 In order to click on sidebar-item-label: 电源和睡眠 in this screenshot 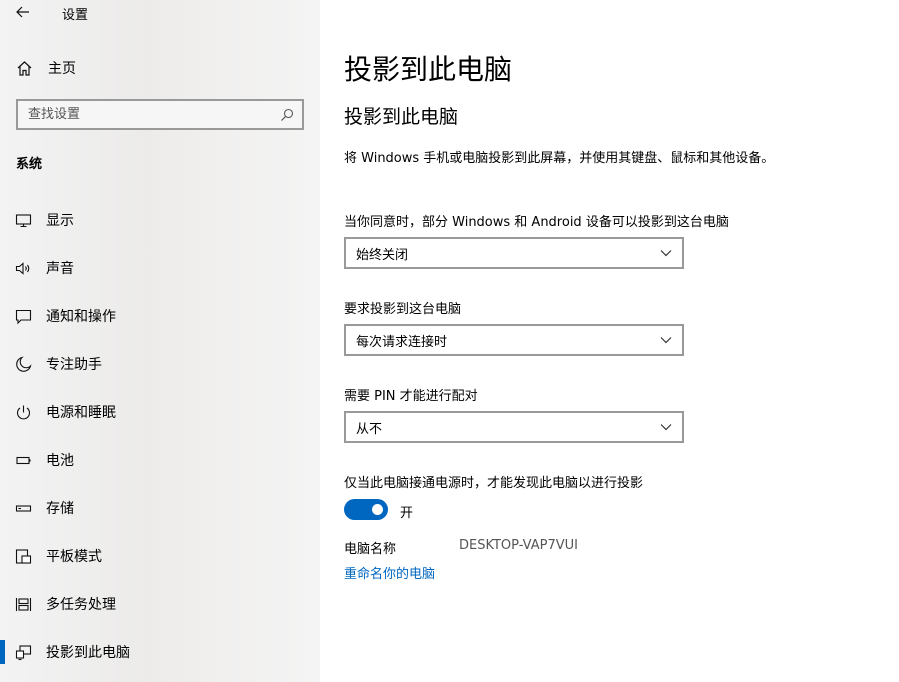, I will do `click(81, 413)`.